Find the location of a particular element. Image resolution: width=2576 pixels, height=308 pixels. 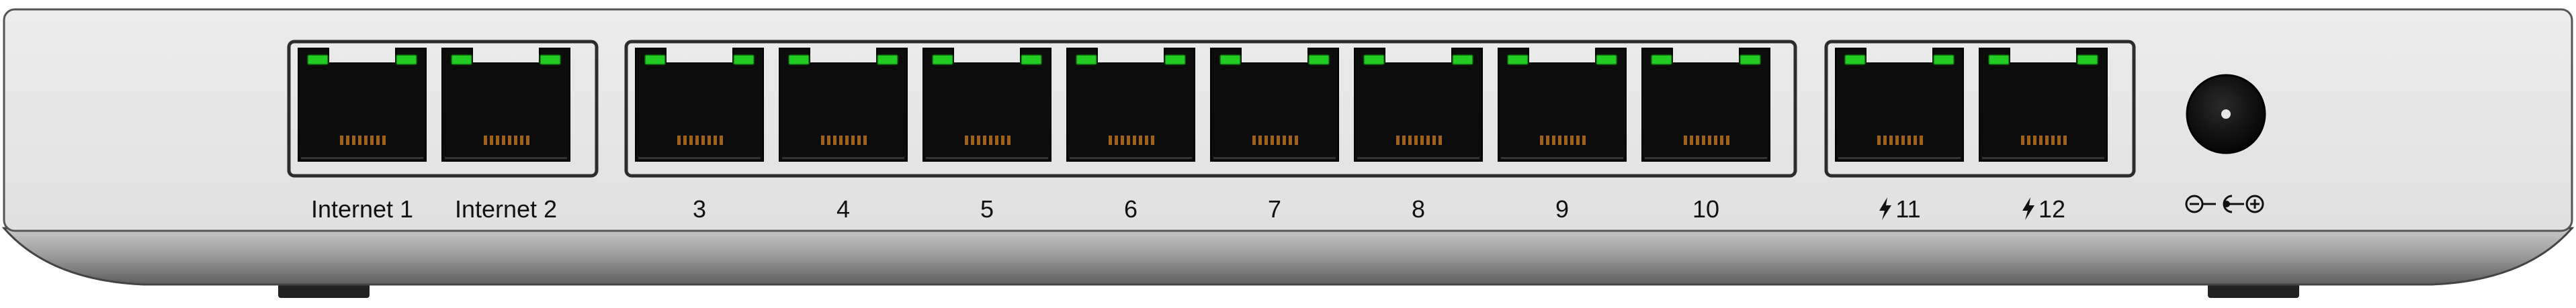

port-label: 3 is located at coordinates (699, 209).